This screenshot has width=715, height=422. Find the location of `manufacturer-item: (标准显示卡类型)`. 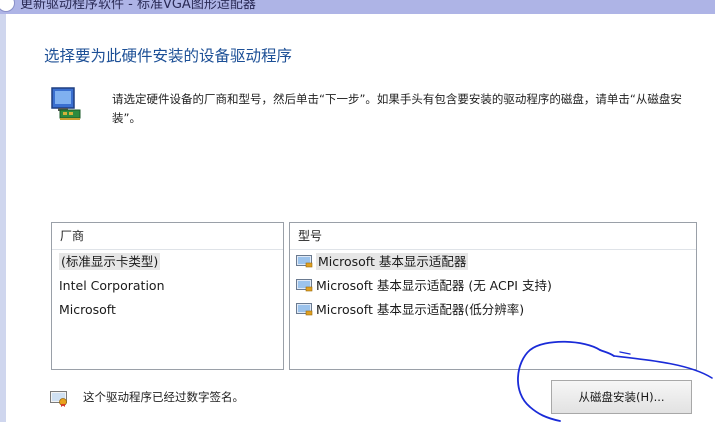

manufacturer-item: (标准显示卡类型) is located at coordinates (167, 262).